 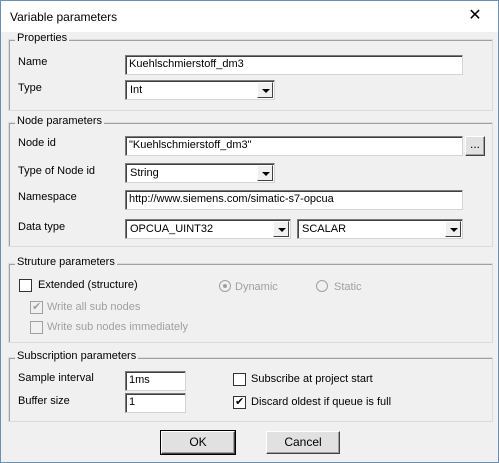 I want to click on subscribe-at-start-label: Subscribe at project start, so click(x=312, y=379).